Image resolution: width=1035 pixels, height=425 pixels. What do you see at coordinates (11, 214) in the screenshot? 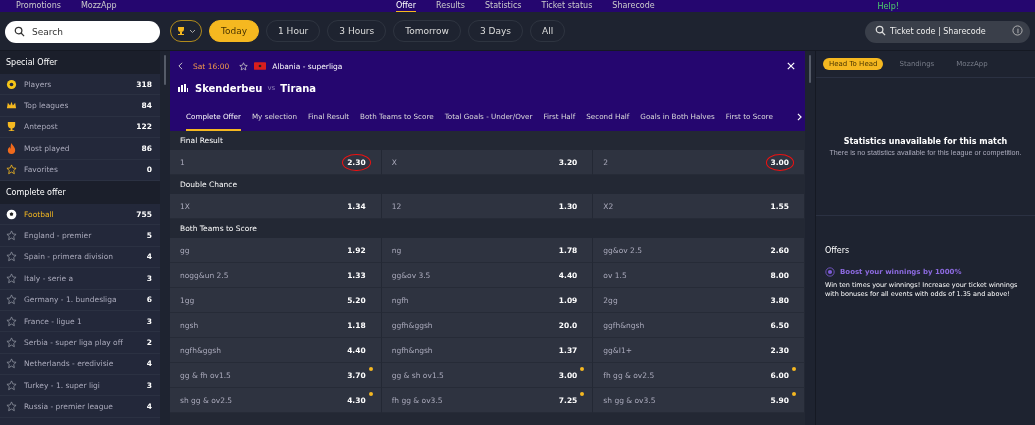
I see `ball-icon` at bounding box center [11, 214].